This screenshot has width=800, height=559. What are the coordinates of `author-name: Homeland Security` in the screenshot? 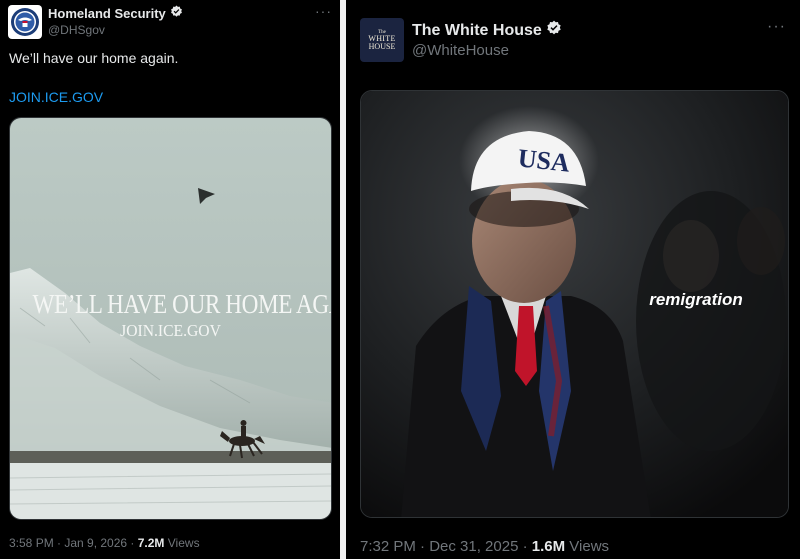 It's located at (107, 13).